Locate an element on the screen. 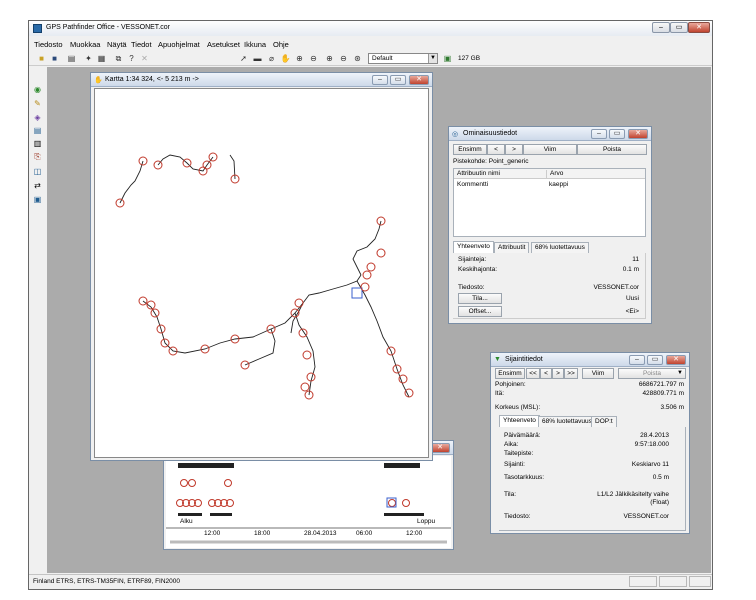  pos-position-value: Keskiarvo 11 is located at coordinates (650, 464).